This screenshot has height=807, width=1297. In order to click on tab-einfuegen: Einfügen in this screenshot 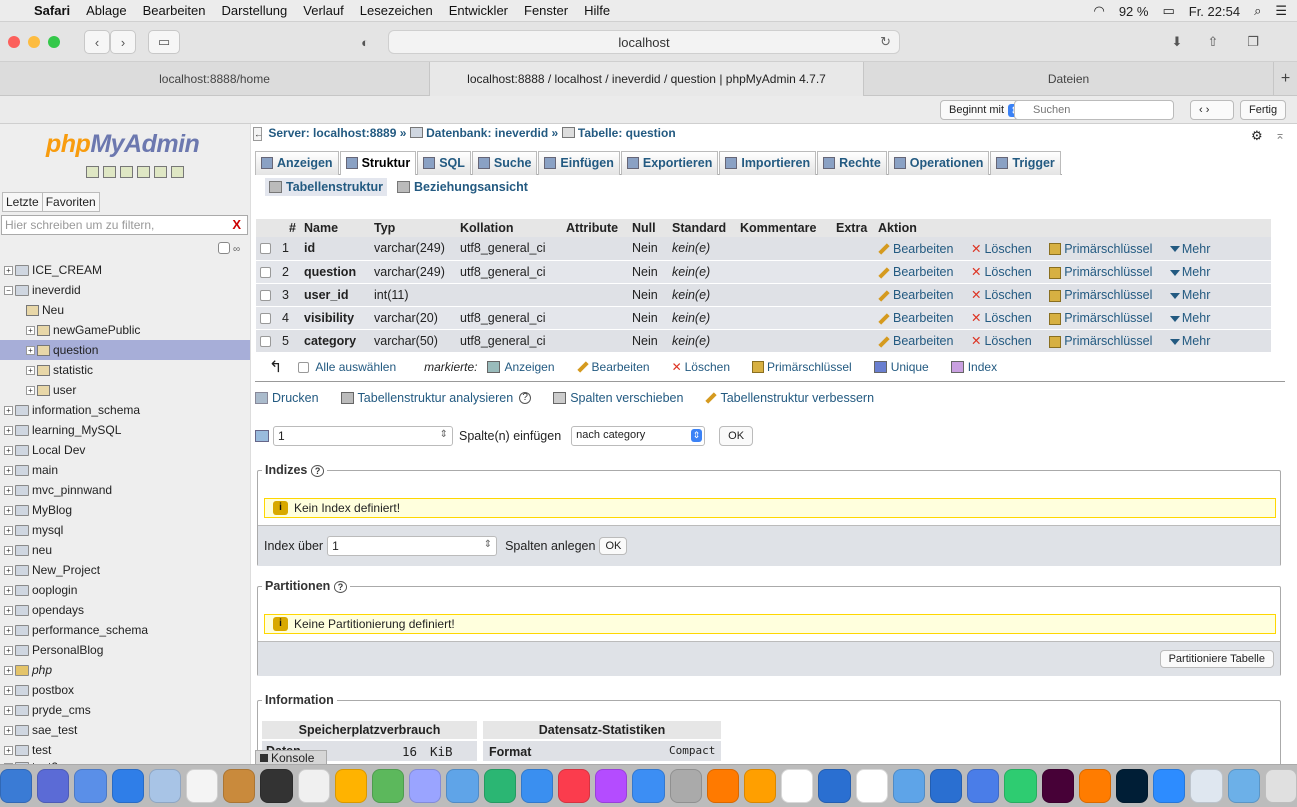, I will do `click(579, 163)`.